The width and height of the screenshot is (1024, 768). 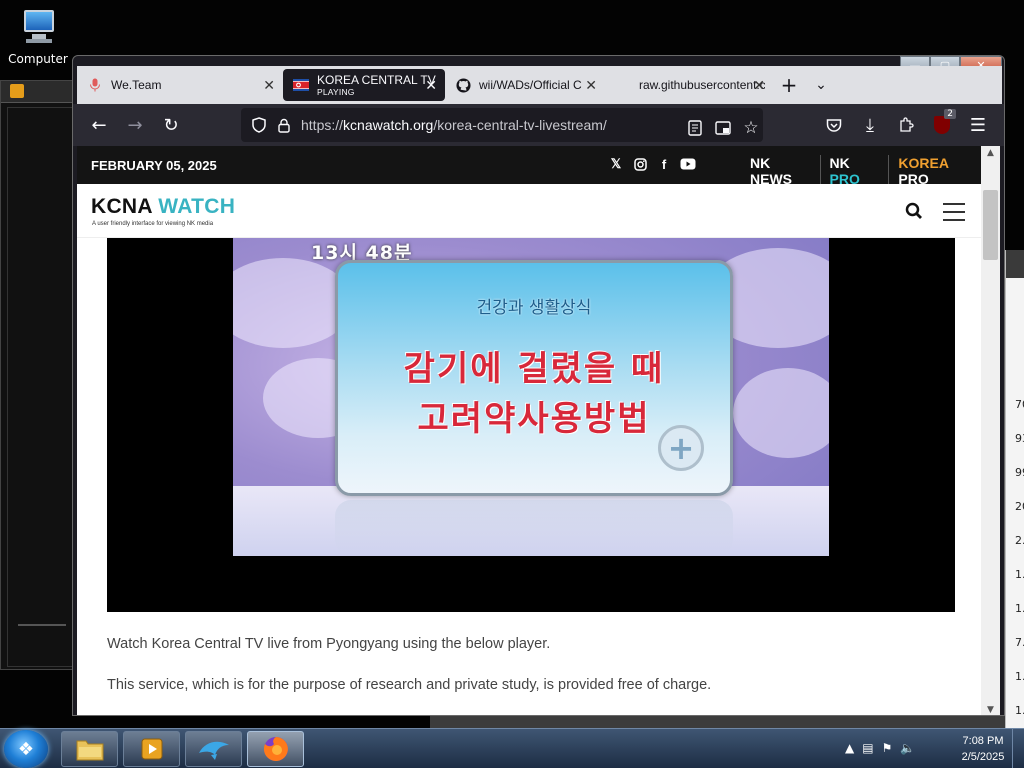 What do you see at coordinates (512, 748) in the screenshot?
I see `taskbar: ❖ ▲ ▤ ⚑ 🔈 7:08 PM 2/5/2025` at bounding box center [512, 748].